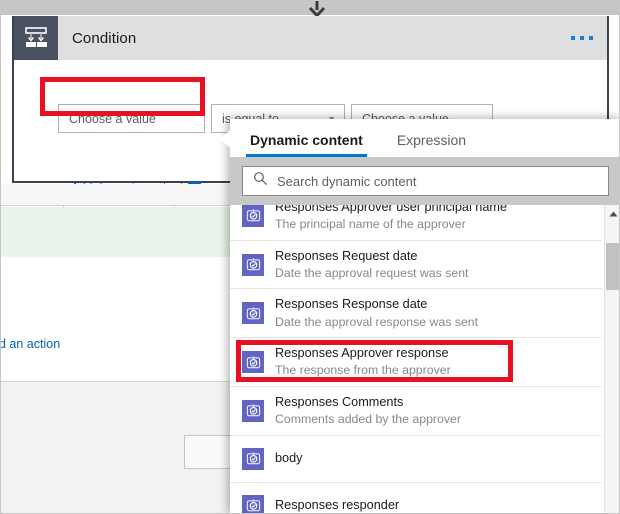 The image size is (620, 514). I want to click on search-strip: Search dynamic content, so click(424, 181).